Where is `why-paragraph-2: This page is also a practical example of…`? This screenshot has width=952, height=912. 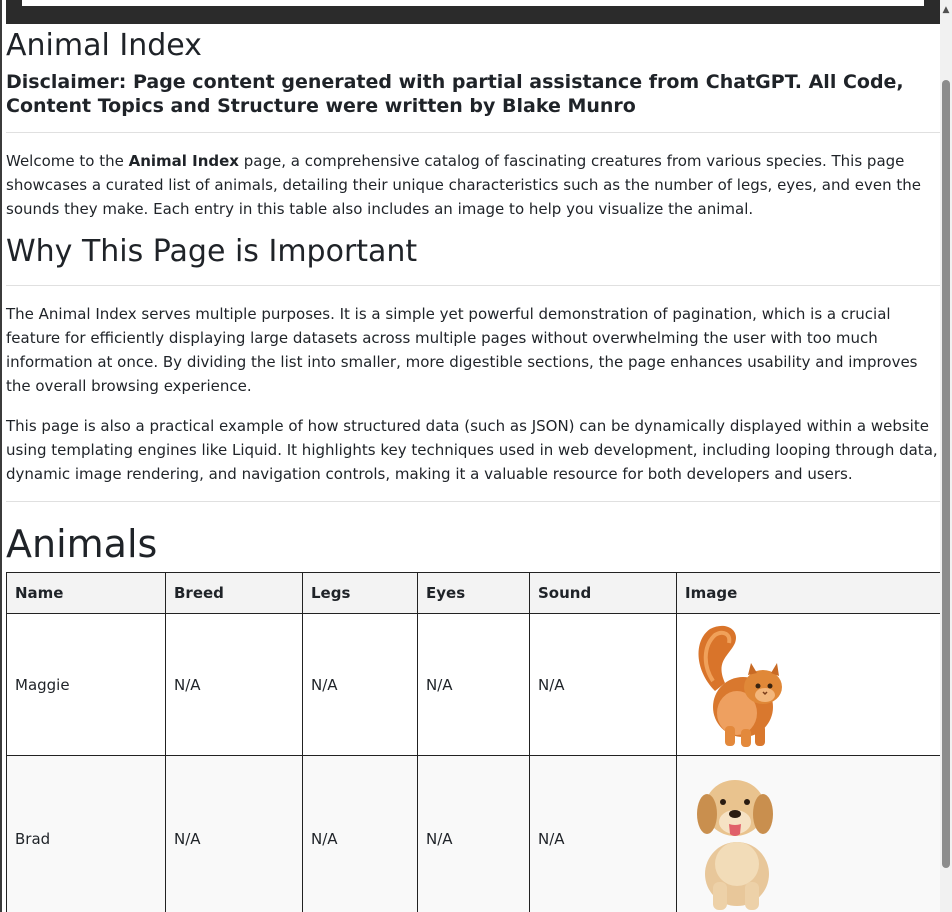 why-paragraph-2: This page is also a practical example of… is located at coordinates (472, 450).